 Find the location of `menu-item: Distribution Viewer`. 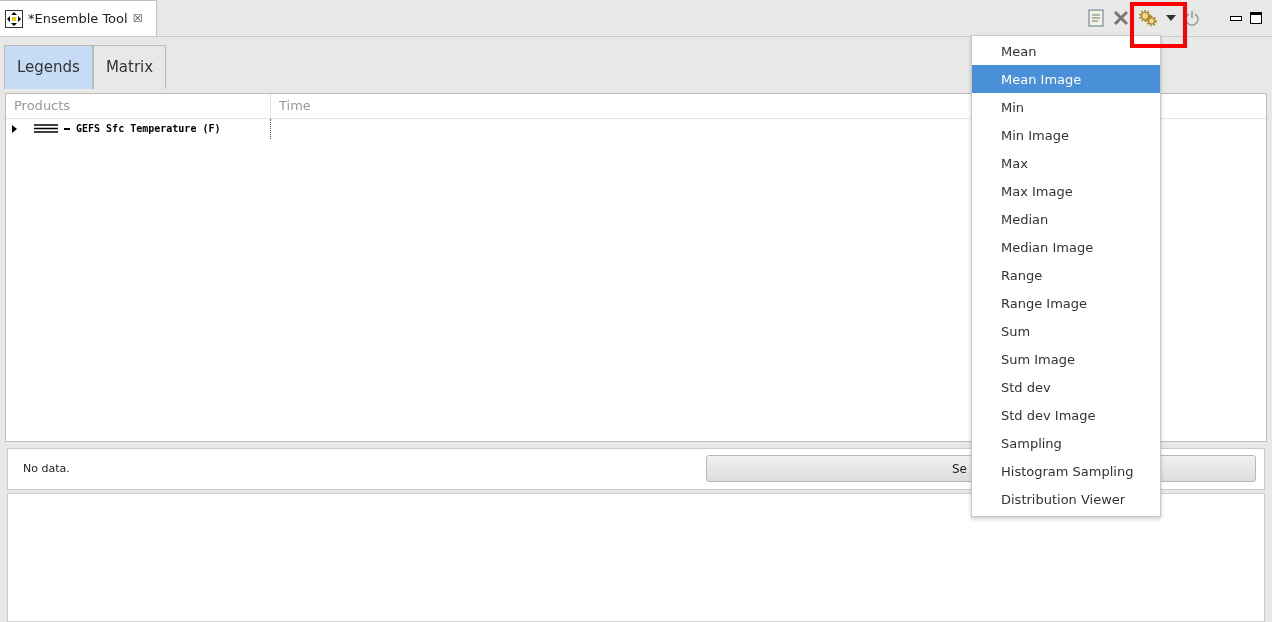

menu-item: Distribution Viewer is located at coordinates (1066, 499).